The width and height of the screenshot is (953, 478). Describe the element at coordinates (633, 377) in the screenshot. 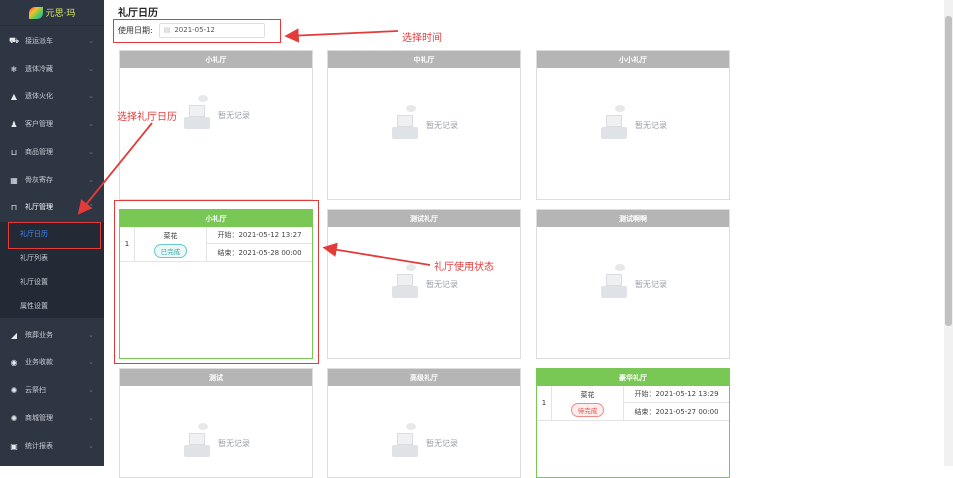

I see `hall-name: 豪华礼厅` at that location.